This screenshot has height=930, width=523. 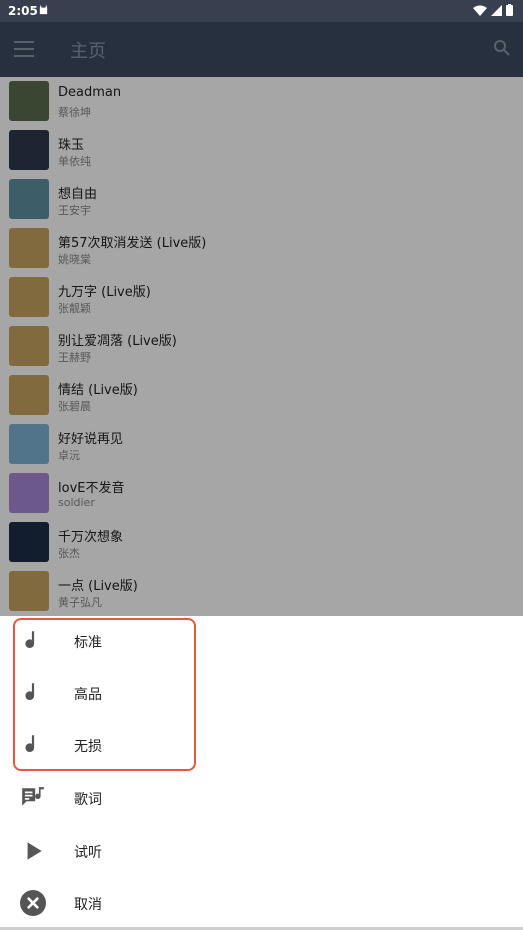 What do you see at coordinates (43, 9) in the screenshot?
I see `android-notification-icon` at bounding box center [43, 9].